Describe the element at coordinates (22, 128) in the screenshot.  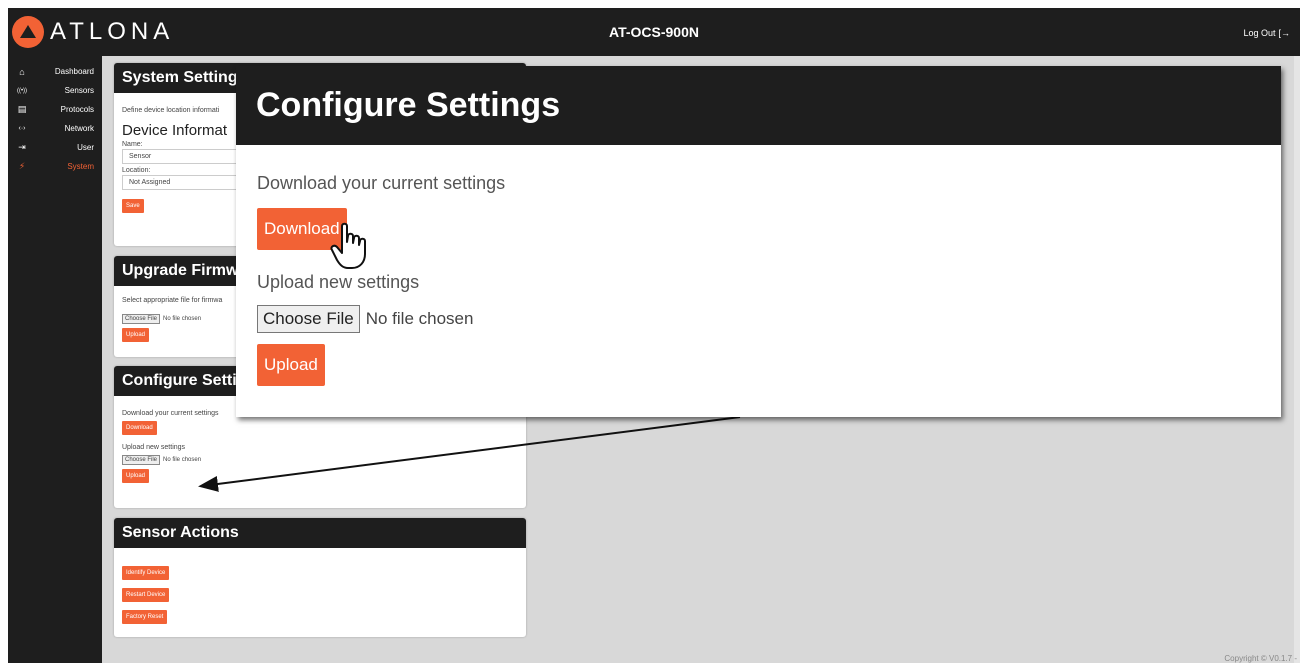
I see `network-icon: ‹·›` at that location.